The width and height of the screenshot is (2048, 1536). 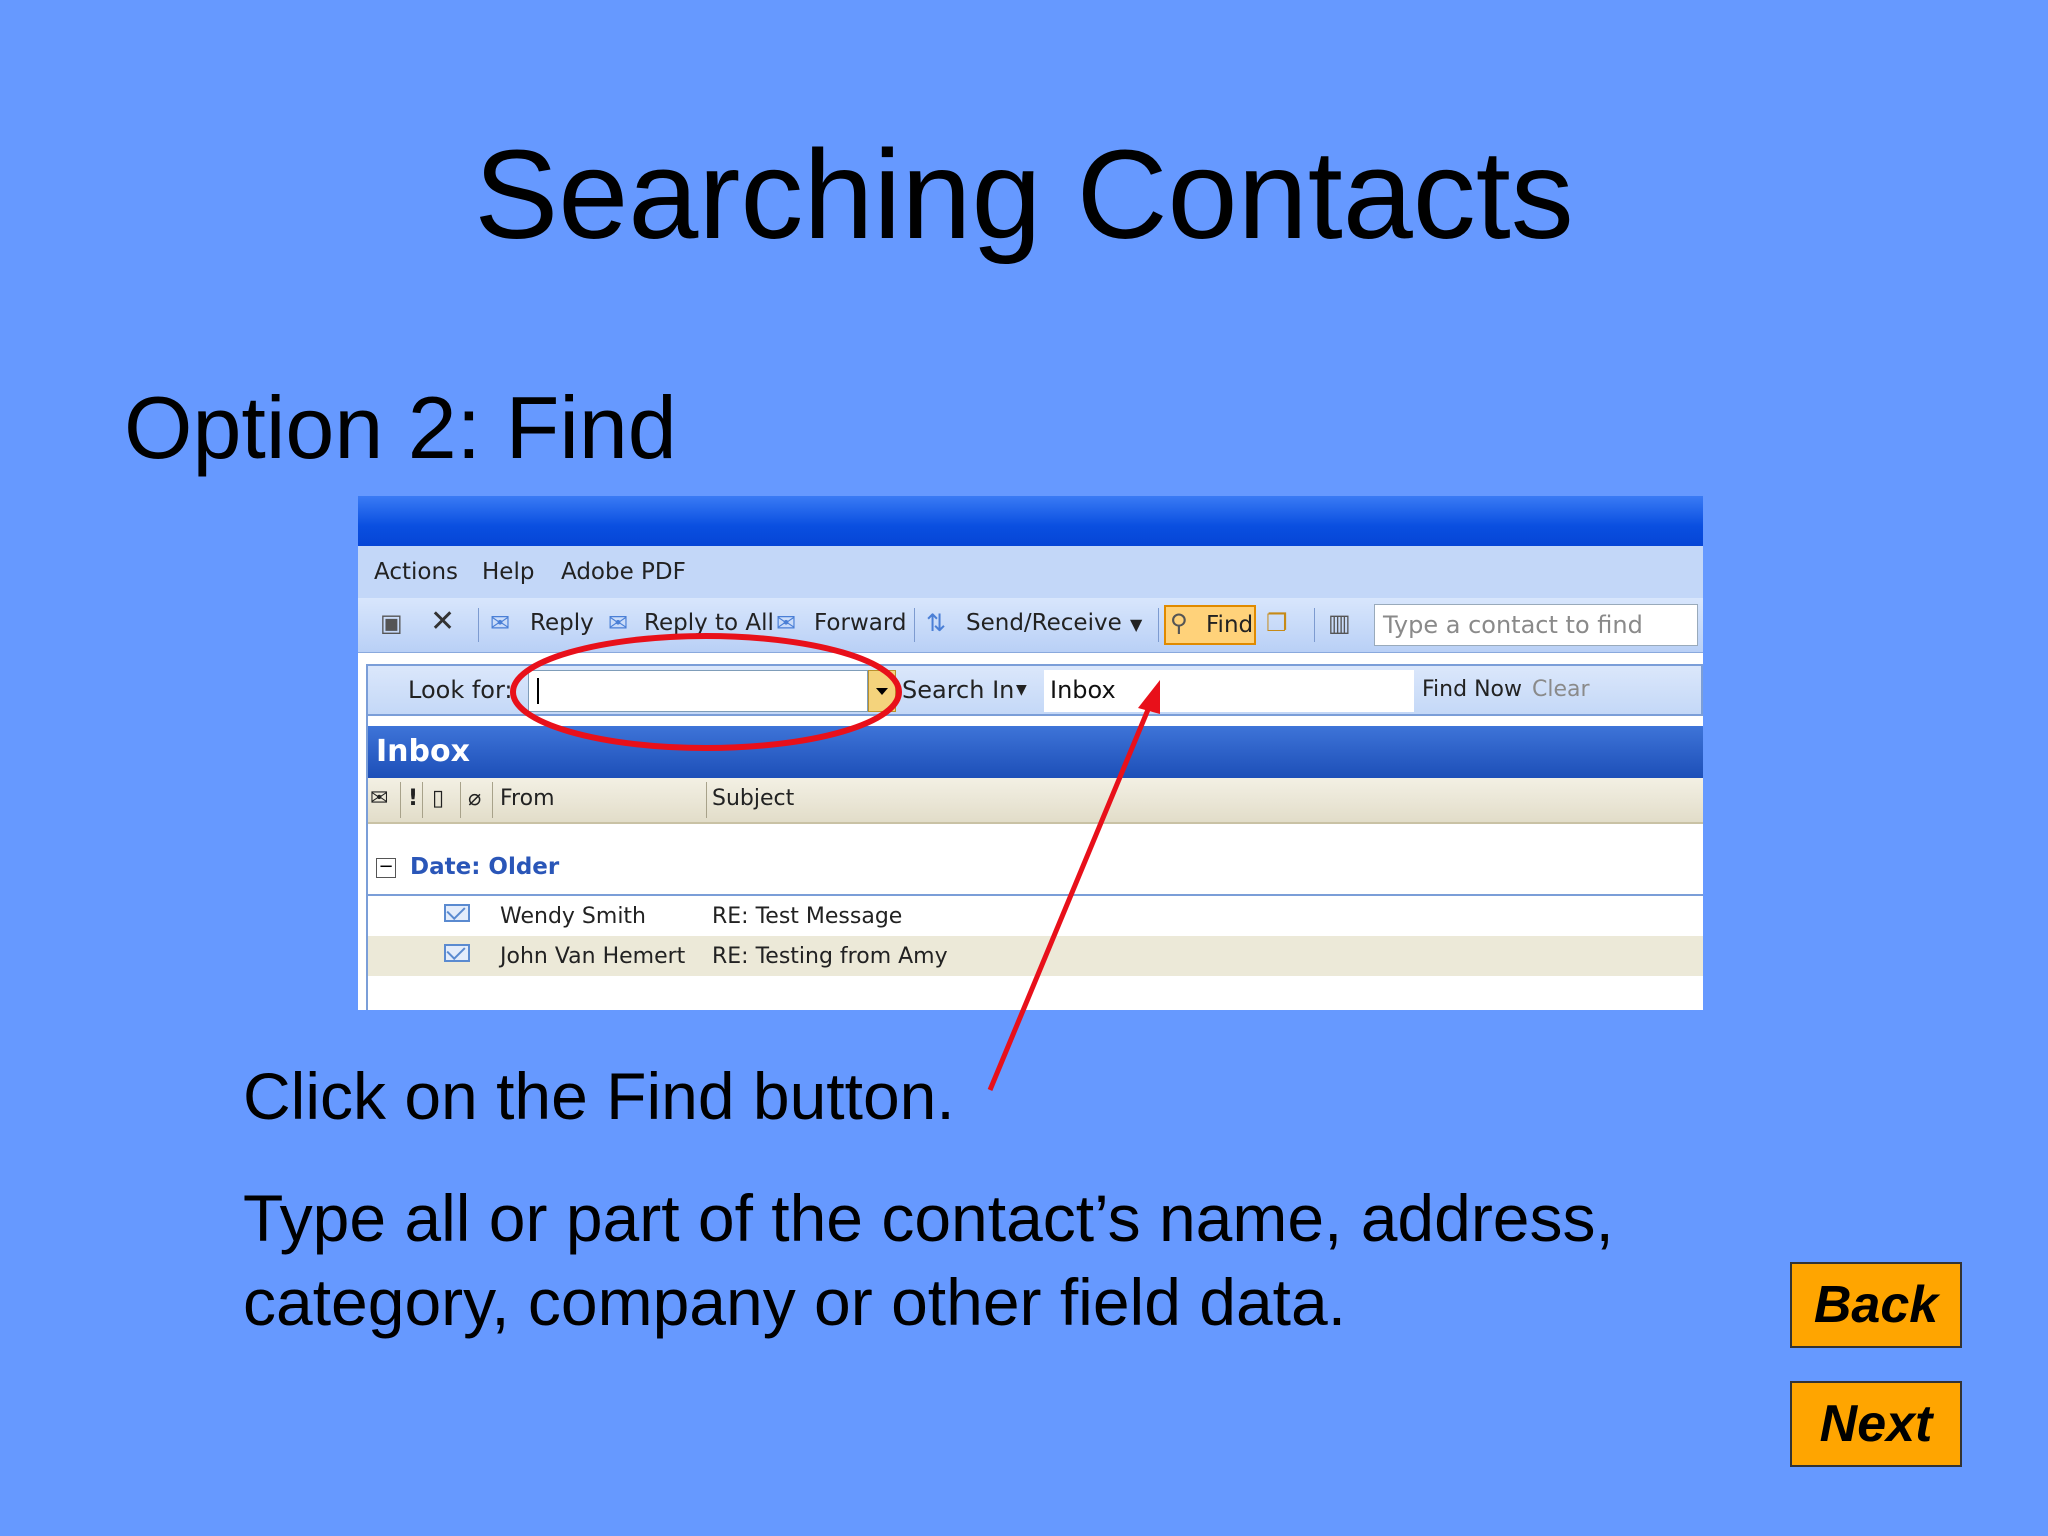 I want to click on back-button: Back, so click(x=1876, y=1305).